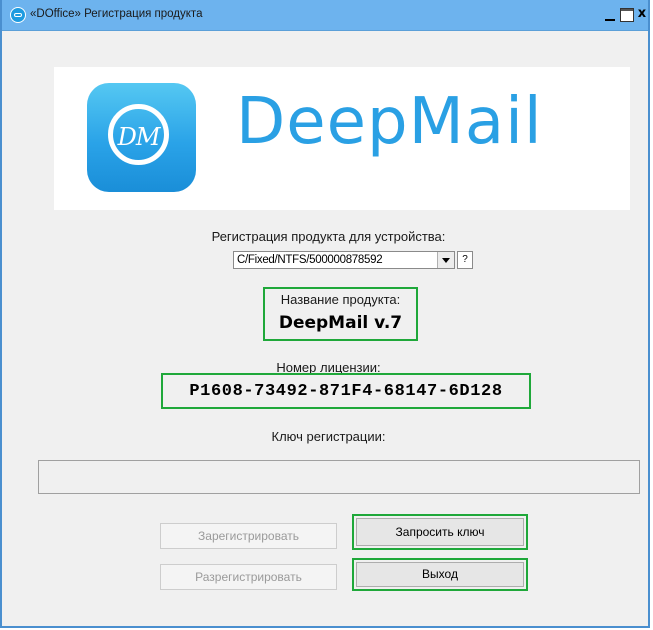 This screenshot has height=630, width=653. What do you see at coordinates (340, 299) in the screenshot?
I see `product-name-label: Название продукта:` at bounding box center [340, 299].